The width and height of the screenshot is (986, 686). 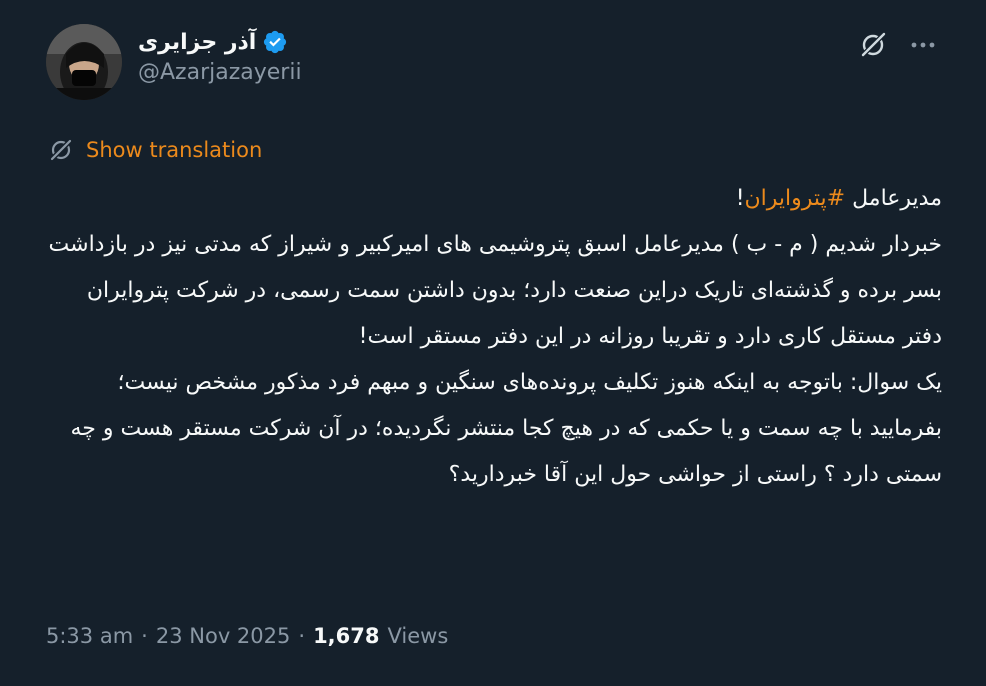 I want to click on tweet-meta: 5:33 am · 23 Nov 2025 · 1,678 Views, so click(x=247, y=636).